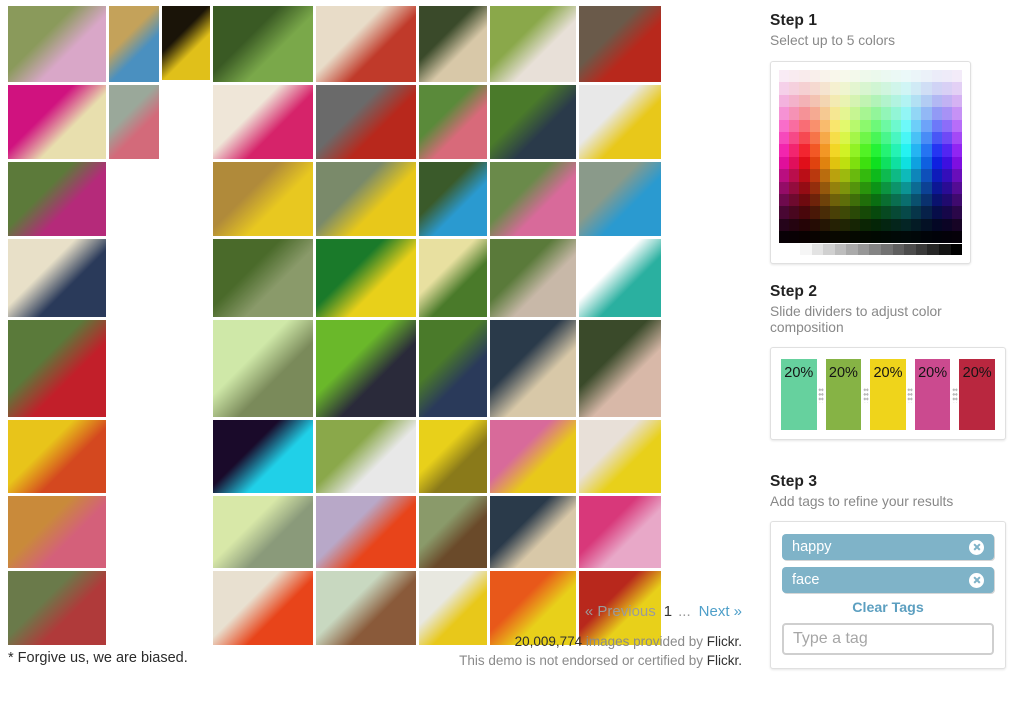 This screenshot has height=703, width=1016. I want to click on smile-sign-photo, so click(620, 456).